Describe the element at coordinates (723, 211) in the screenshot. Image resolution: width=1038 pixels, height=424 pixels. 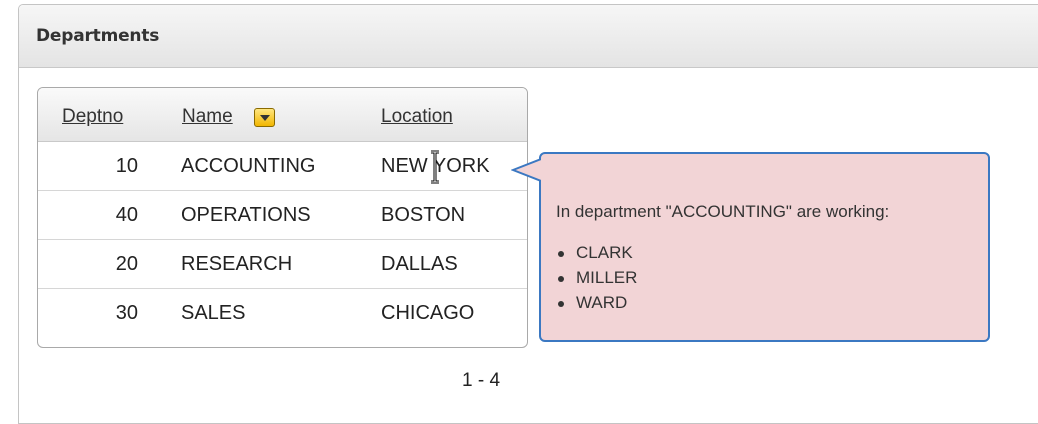
I see `tooltip-title: In department "ACCOUNTING" are working:` at that location.